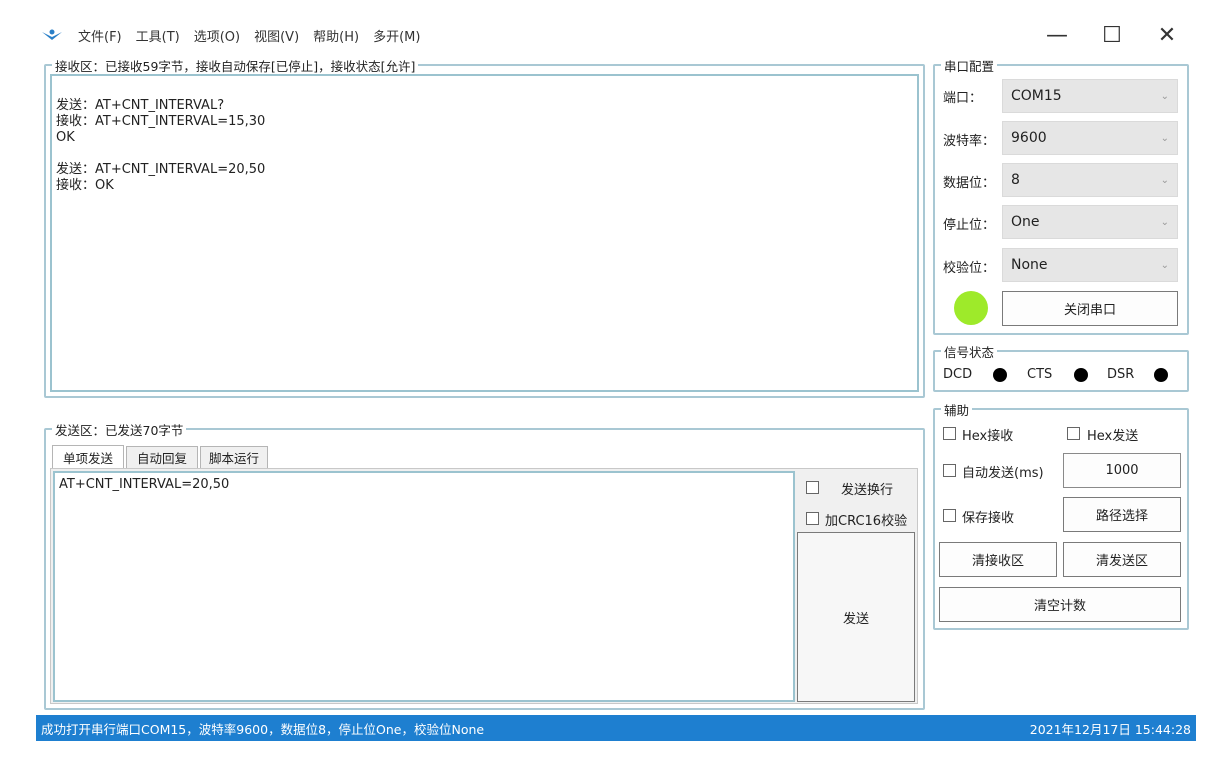  Describe the element at coordinates (336, 35) in the screenshot. I see `menu-help: 帮助(H)` at that location.